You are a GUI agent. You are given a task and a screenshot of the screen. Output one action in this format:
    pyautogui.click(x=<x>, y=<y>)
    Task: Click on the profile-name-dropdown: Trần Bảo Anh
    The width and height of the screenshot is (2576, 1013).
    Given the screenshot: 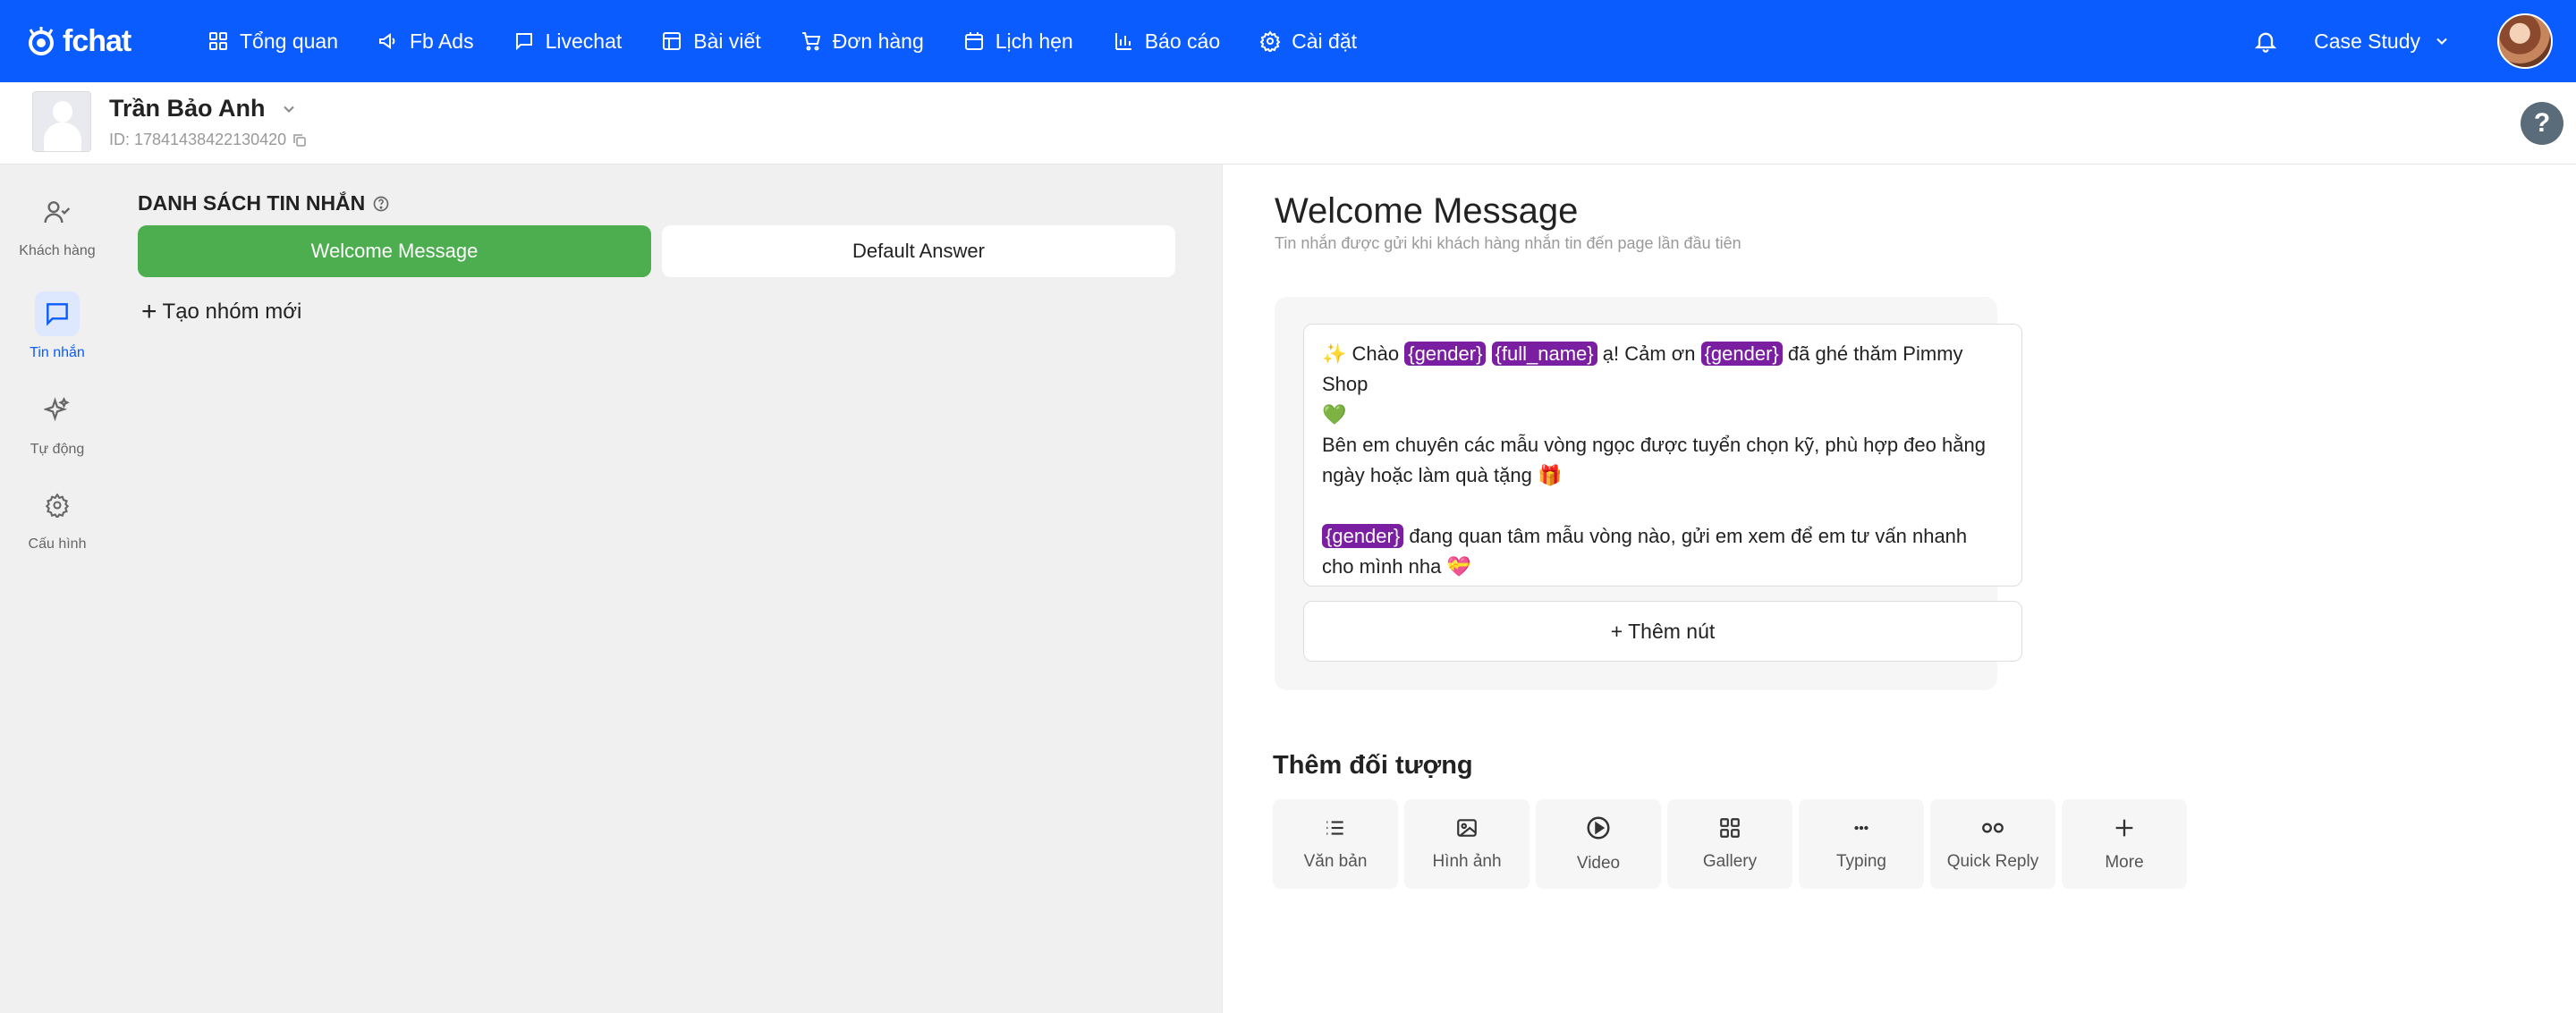 What is the action you would take?
    pyautogui.click(x=203, y=108)
    